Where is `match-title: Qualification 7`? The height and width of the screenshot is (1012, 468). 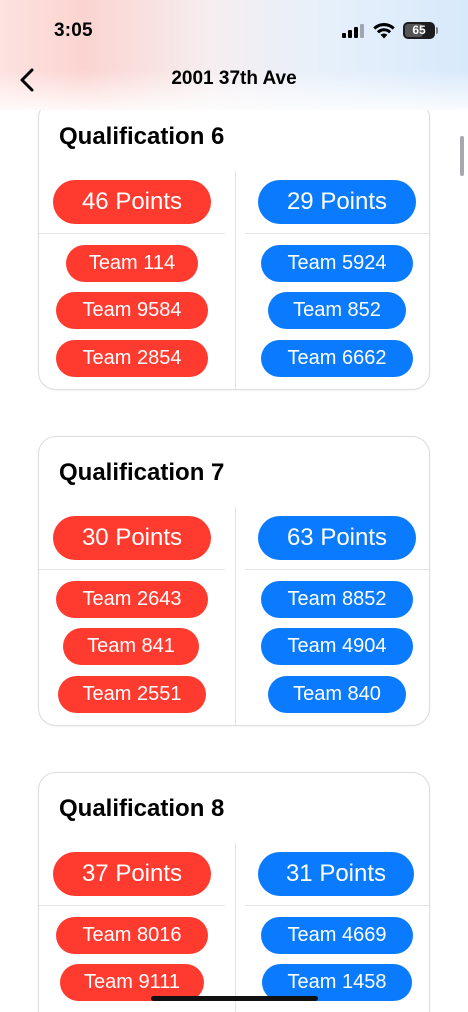
match-title: Qualification 7 is located at coordinates (142, 472).